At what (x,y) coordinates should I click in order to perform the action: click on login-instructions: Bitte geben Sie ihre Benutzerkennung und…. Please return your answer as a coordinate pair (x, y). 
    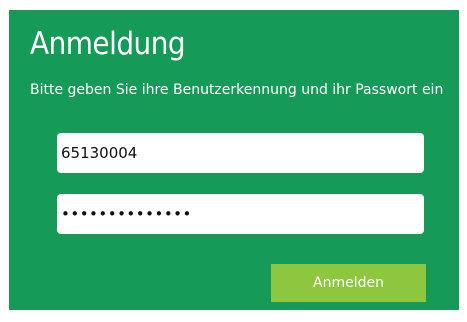
    Looking at the image, I should click on (237, 90).